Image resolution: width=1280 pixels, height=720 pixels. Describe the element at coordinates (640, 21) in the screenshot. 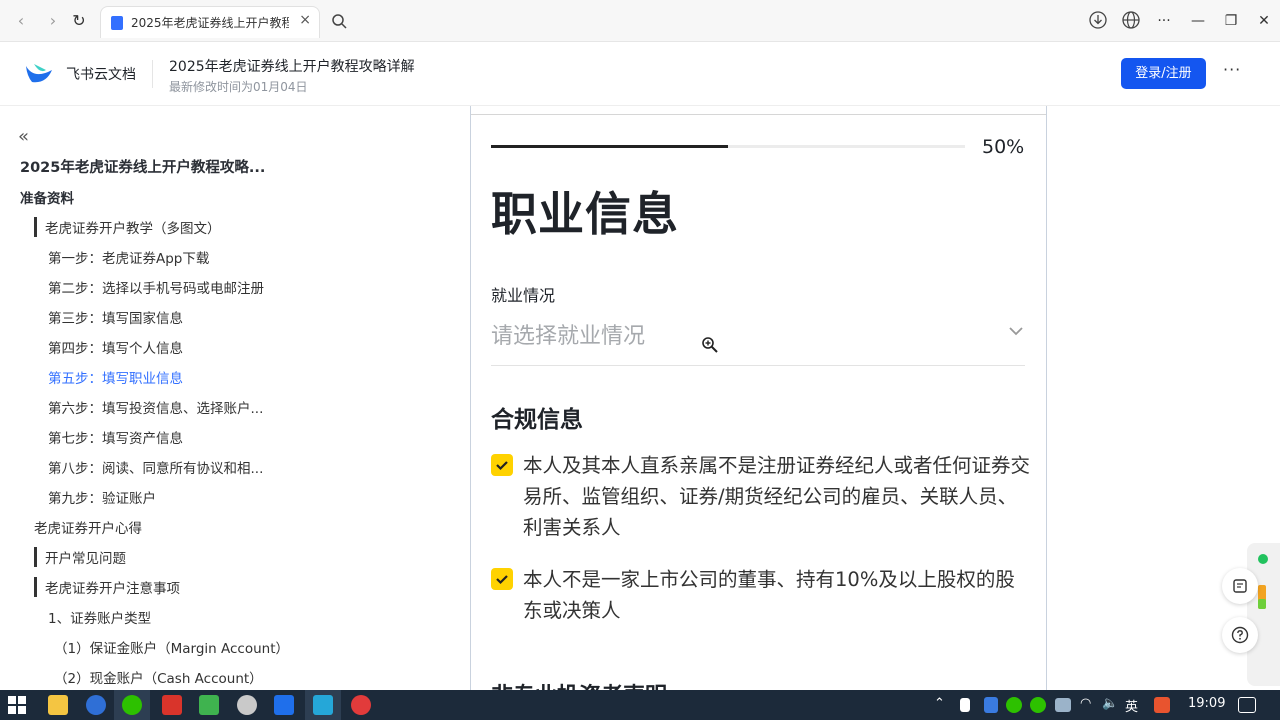

I see `browser-toolbar: ‹ › ↻ 2025年老虎证券线上开户教程 × ··· — ❐ ✕` at that location.